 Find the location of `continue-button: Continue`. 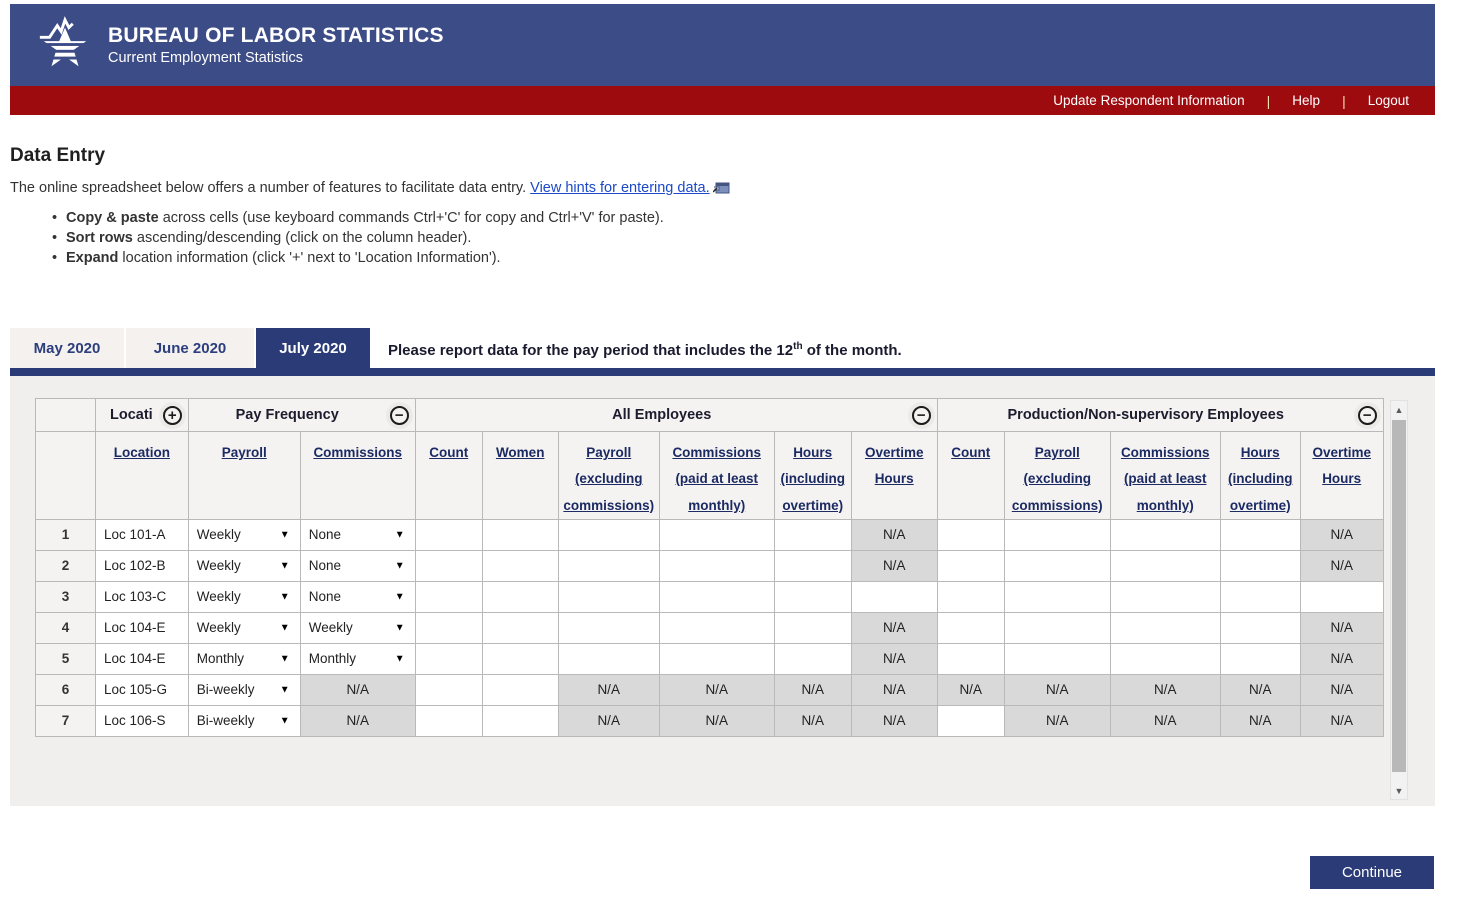

continue-button: Continue is located at coordinates (1372, 872).